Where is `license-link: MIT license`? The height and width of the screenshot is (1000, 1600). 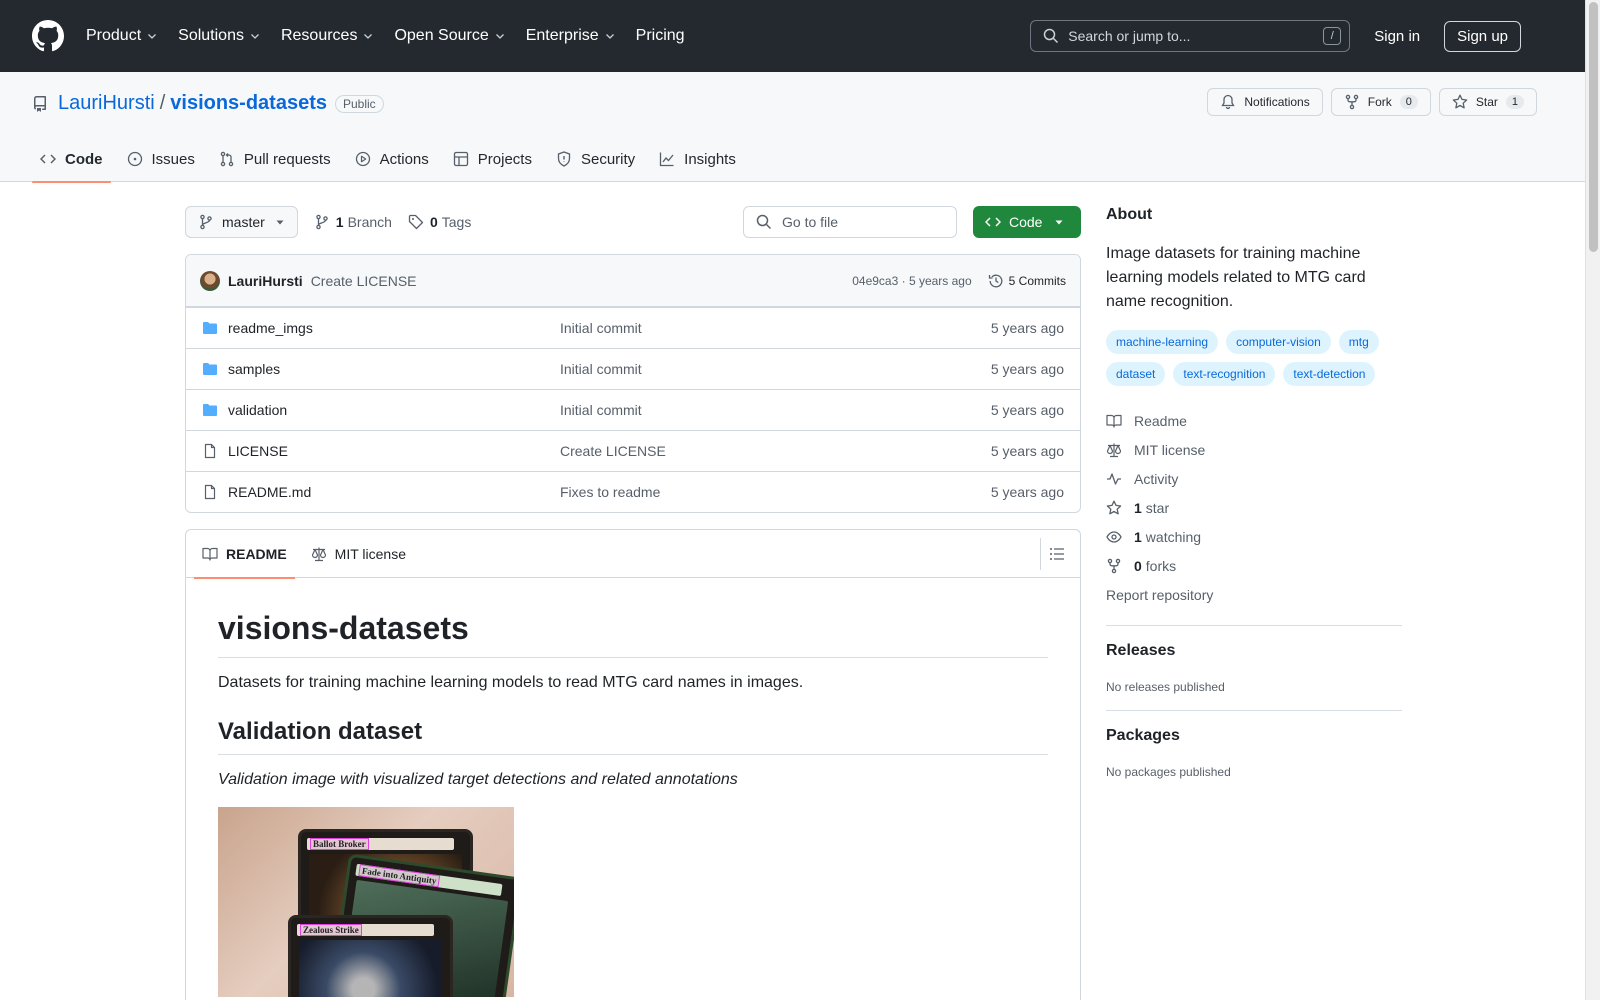 license-link: MIT license is located at coordinates (1254, 449).